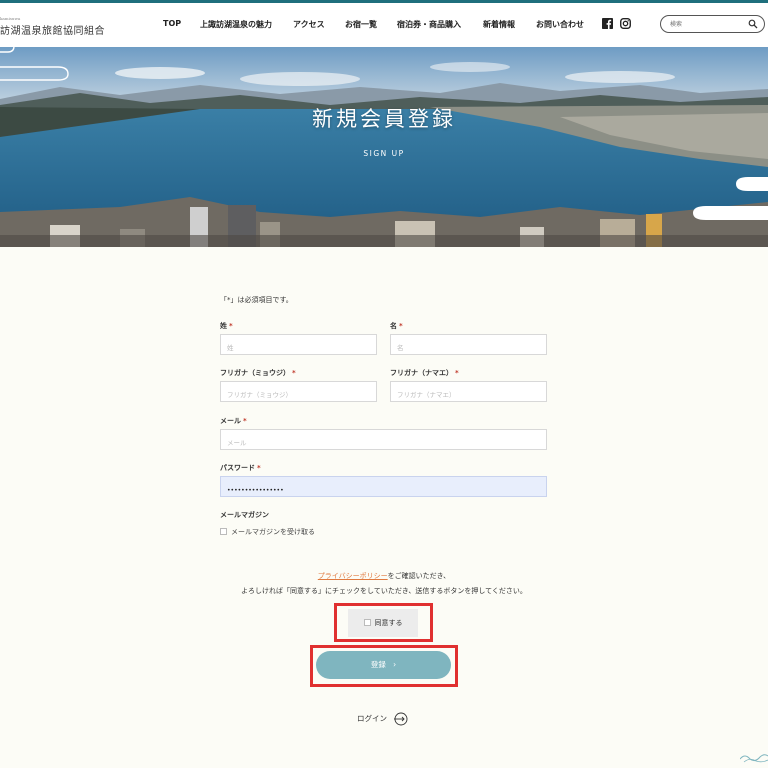 This screenshot has height=768, width=768. I want to click on nav-item-access: アクセス, so click(309, 24).